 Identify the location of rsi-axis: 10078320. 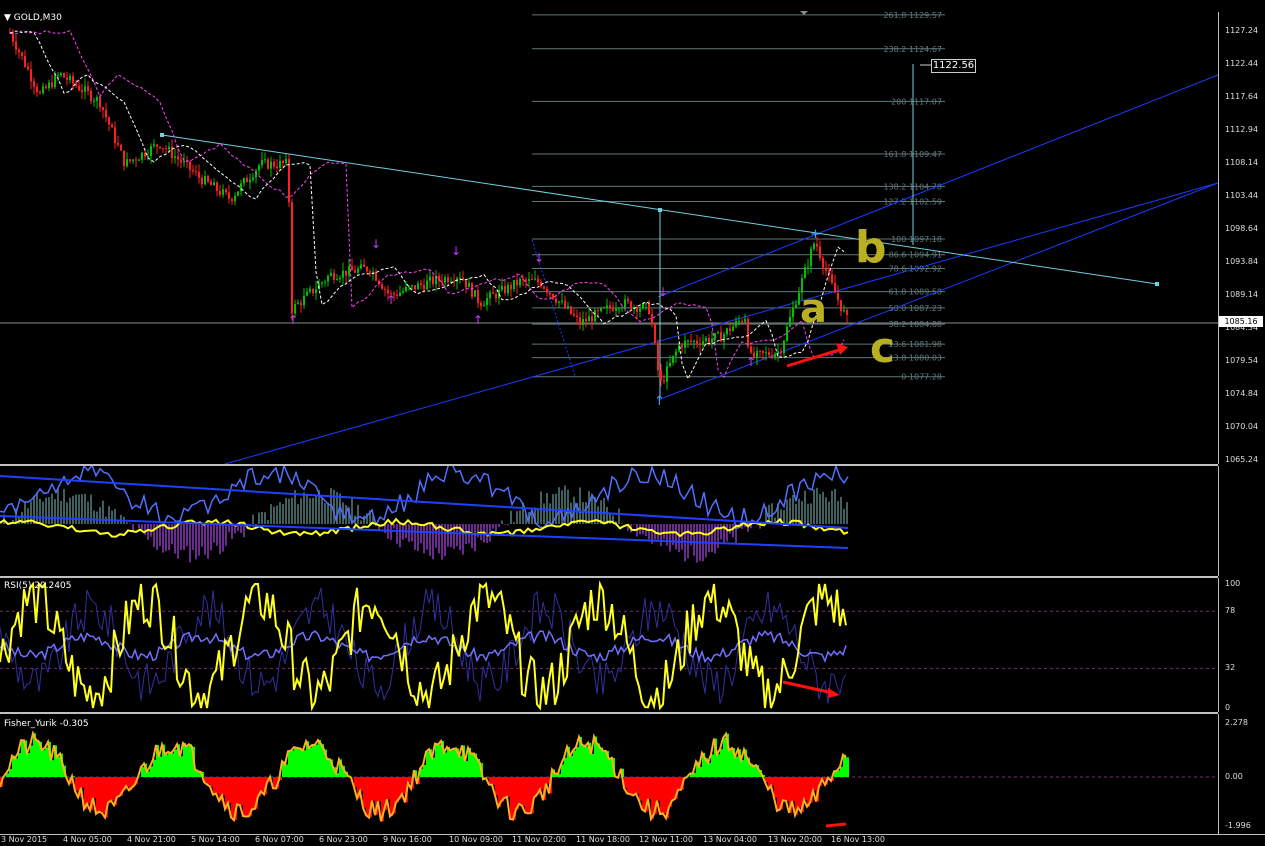
(1241, 645).